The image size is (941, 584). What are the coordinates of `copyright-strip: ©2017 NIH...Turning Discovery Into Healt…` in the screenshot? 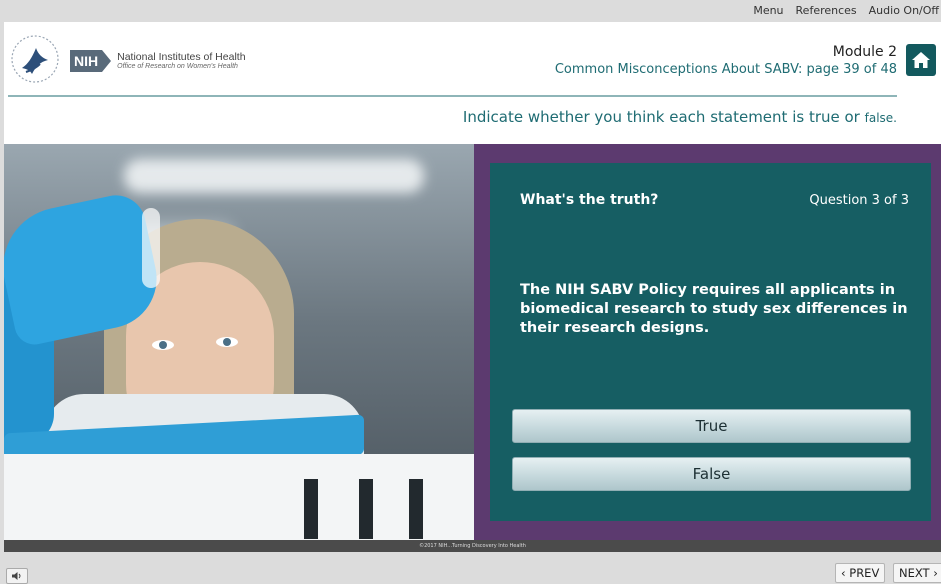 It's located at (472, 546).